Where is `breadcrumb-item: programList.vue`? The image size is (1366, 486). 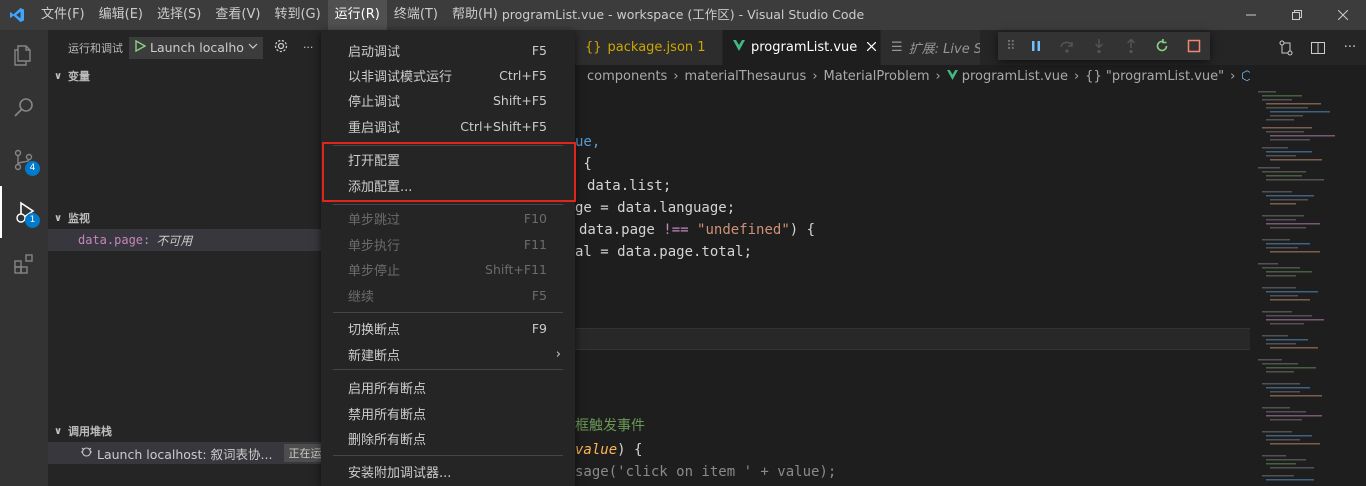 breadcrumb-item: programList.vue is located at coordinates (1015, 76).